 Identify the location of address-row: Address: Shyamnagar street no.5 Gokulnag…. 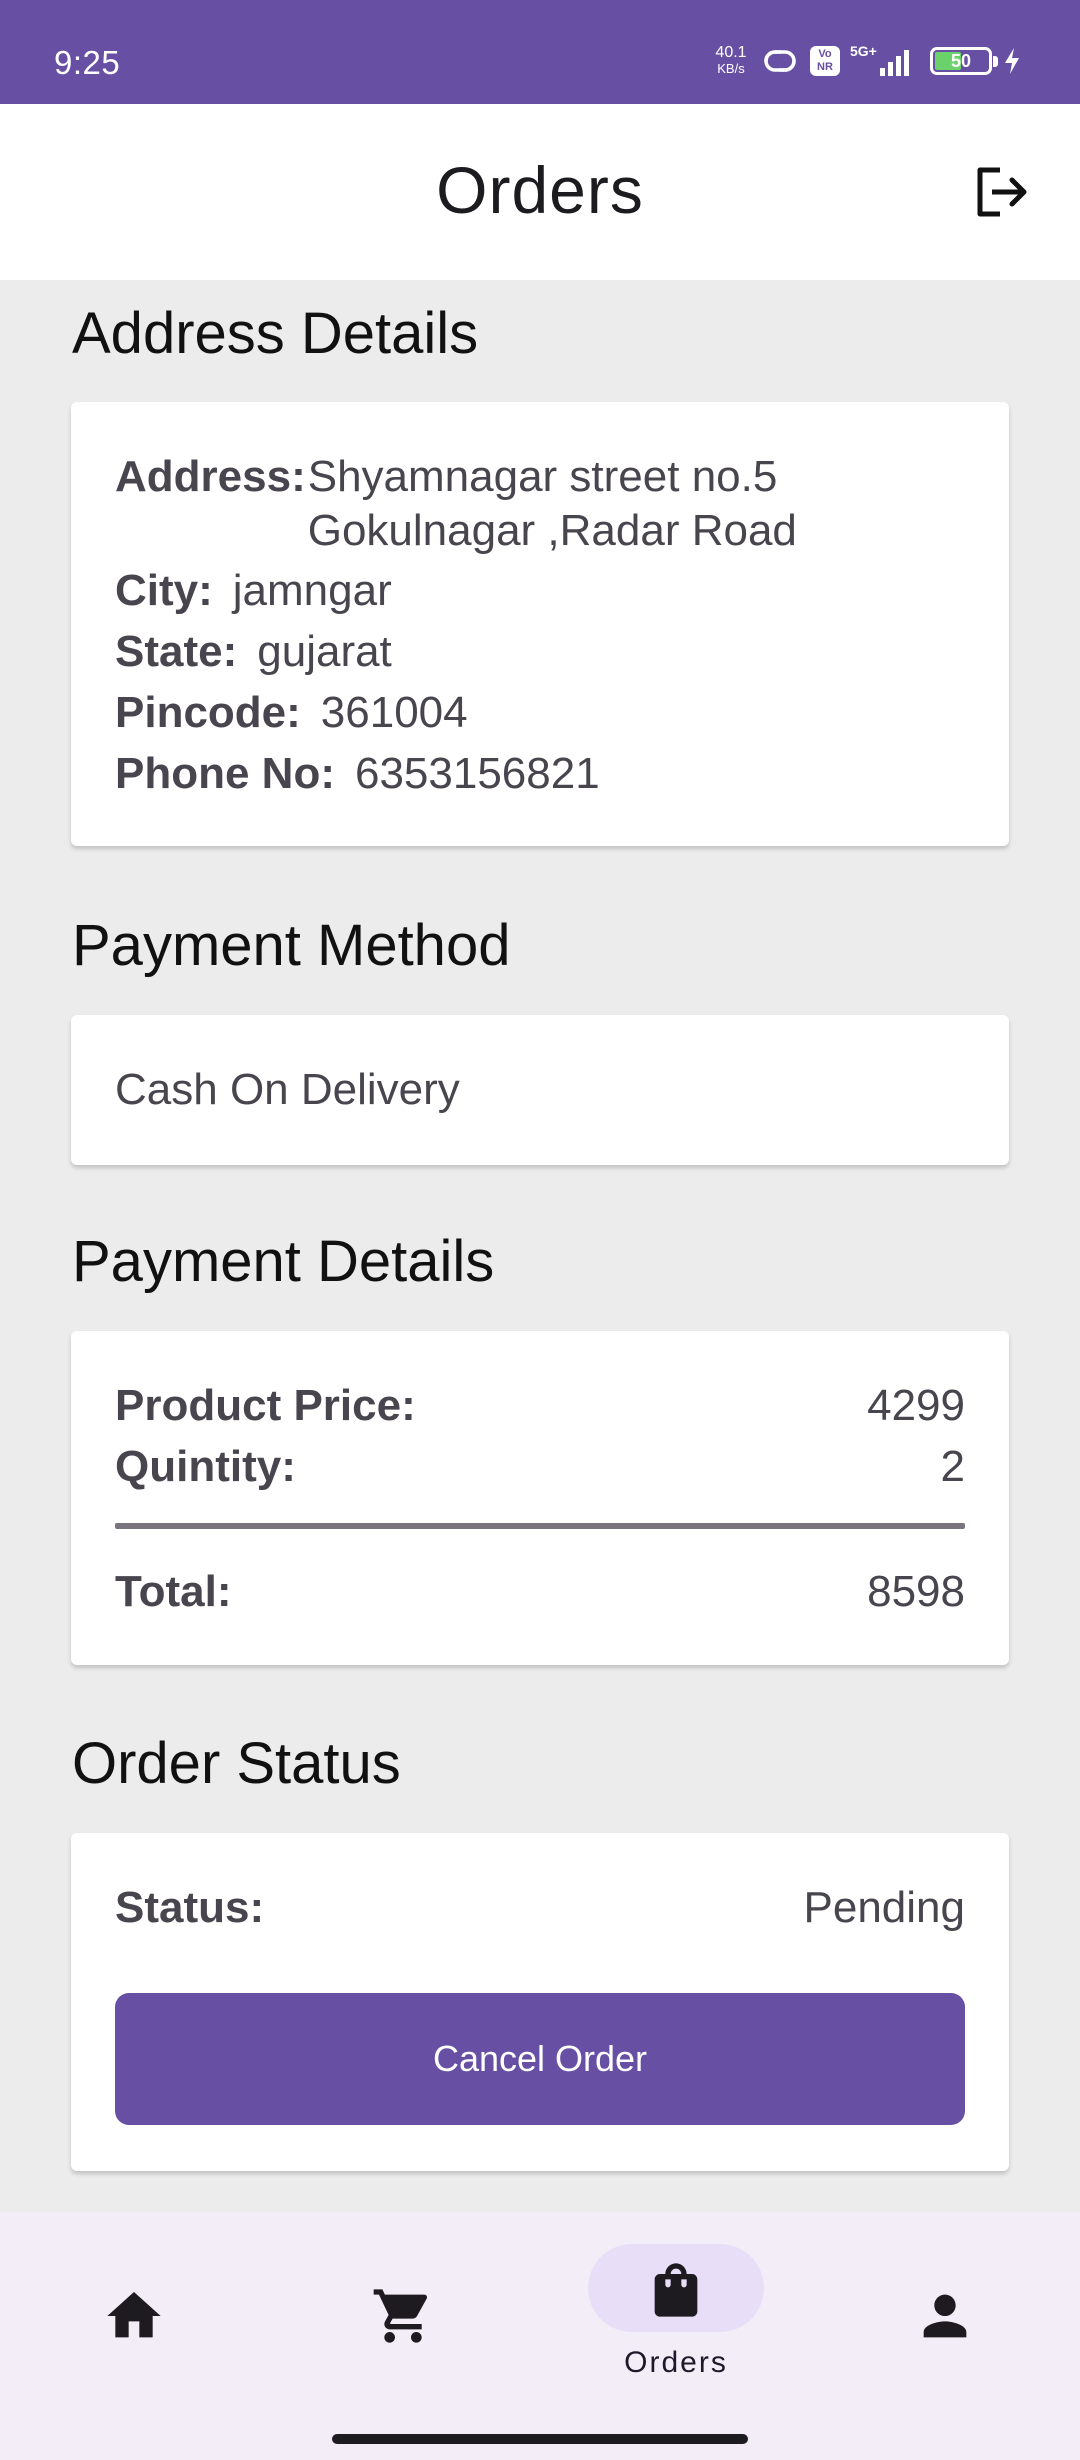
(540, 504).